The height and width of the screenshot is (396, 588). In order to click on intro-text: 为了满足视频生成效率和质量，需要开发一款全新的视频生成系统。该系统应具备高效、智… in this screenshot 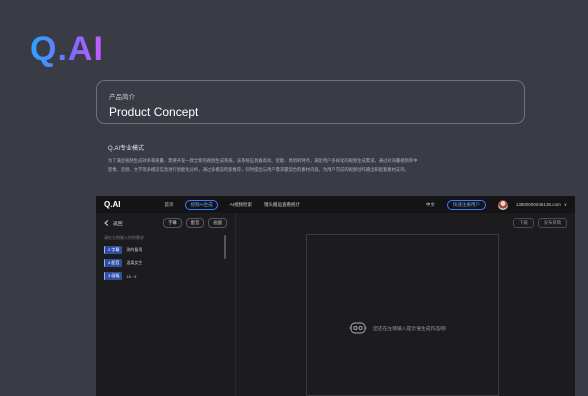, I will do `click(288, 165)`.